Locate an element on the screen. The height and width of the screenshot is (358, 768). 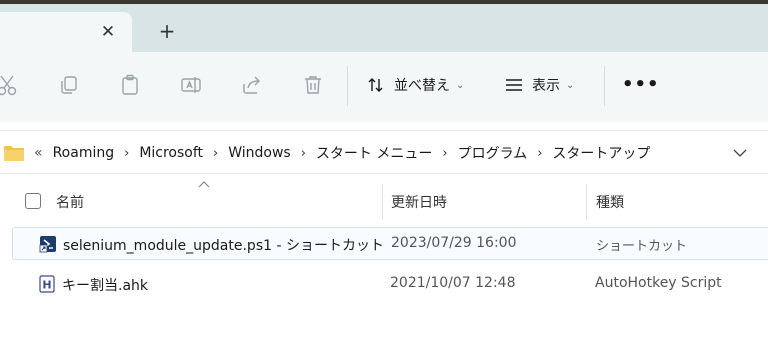
sort-ascending-icon is located at coordinates (204, 184).